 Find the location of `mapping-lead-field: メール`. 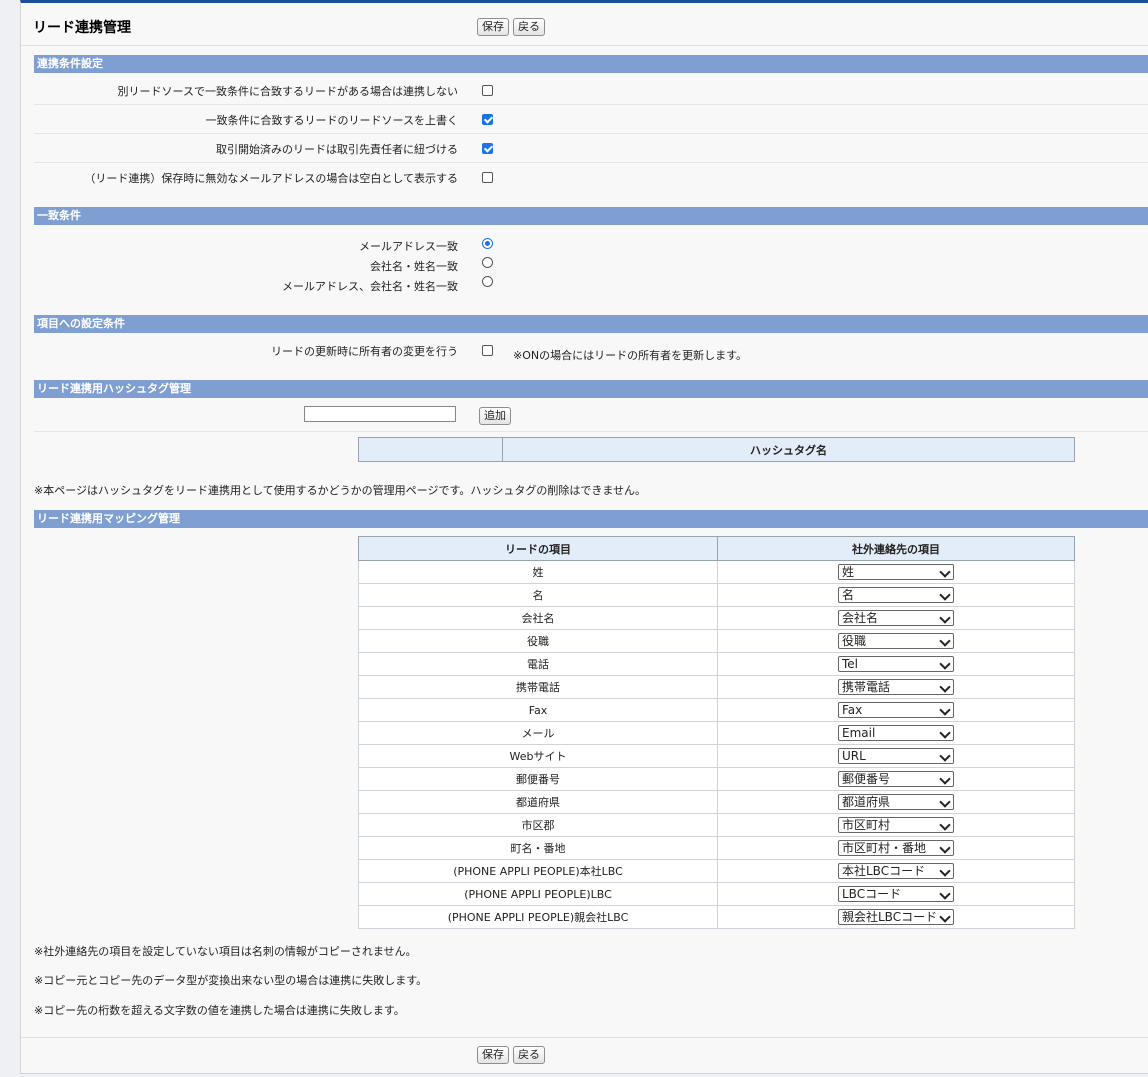

mapping-lead-field: メール is located at coordinates (538, 733).